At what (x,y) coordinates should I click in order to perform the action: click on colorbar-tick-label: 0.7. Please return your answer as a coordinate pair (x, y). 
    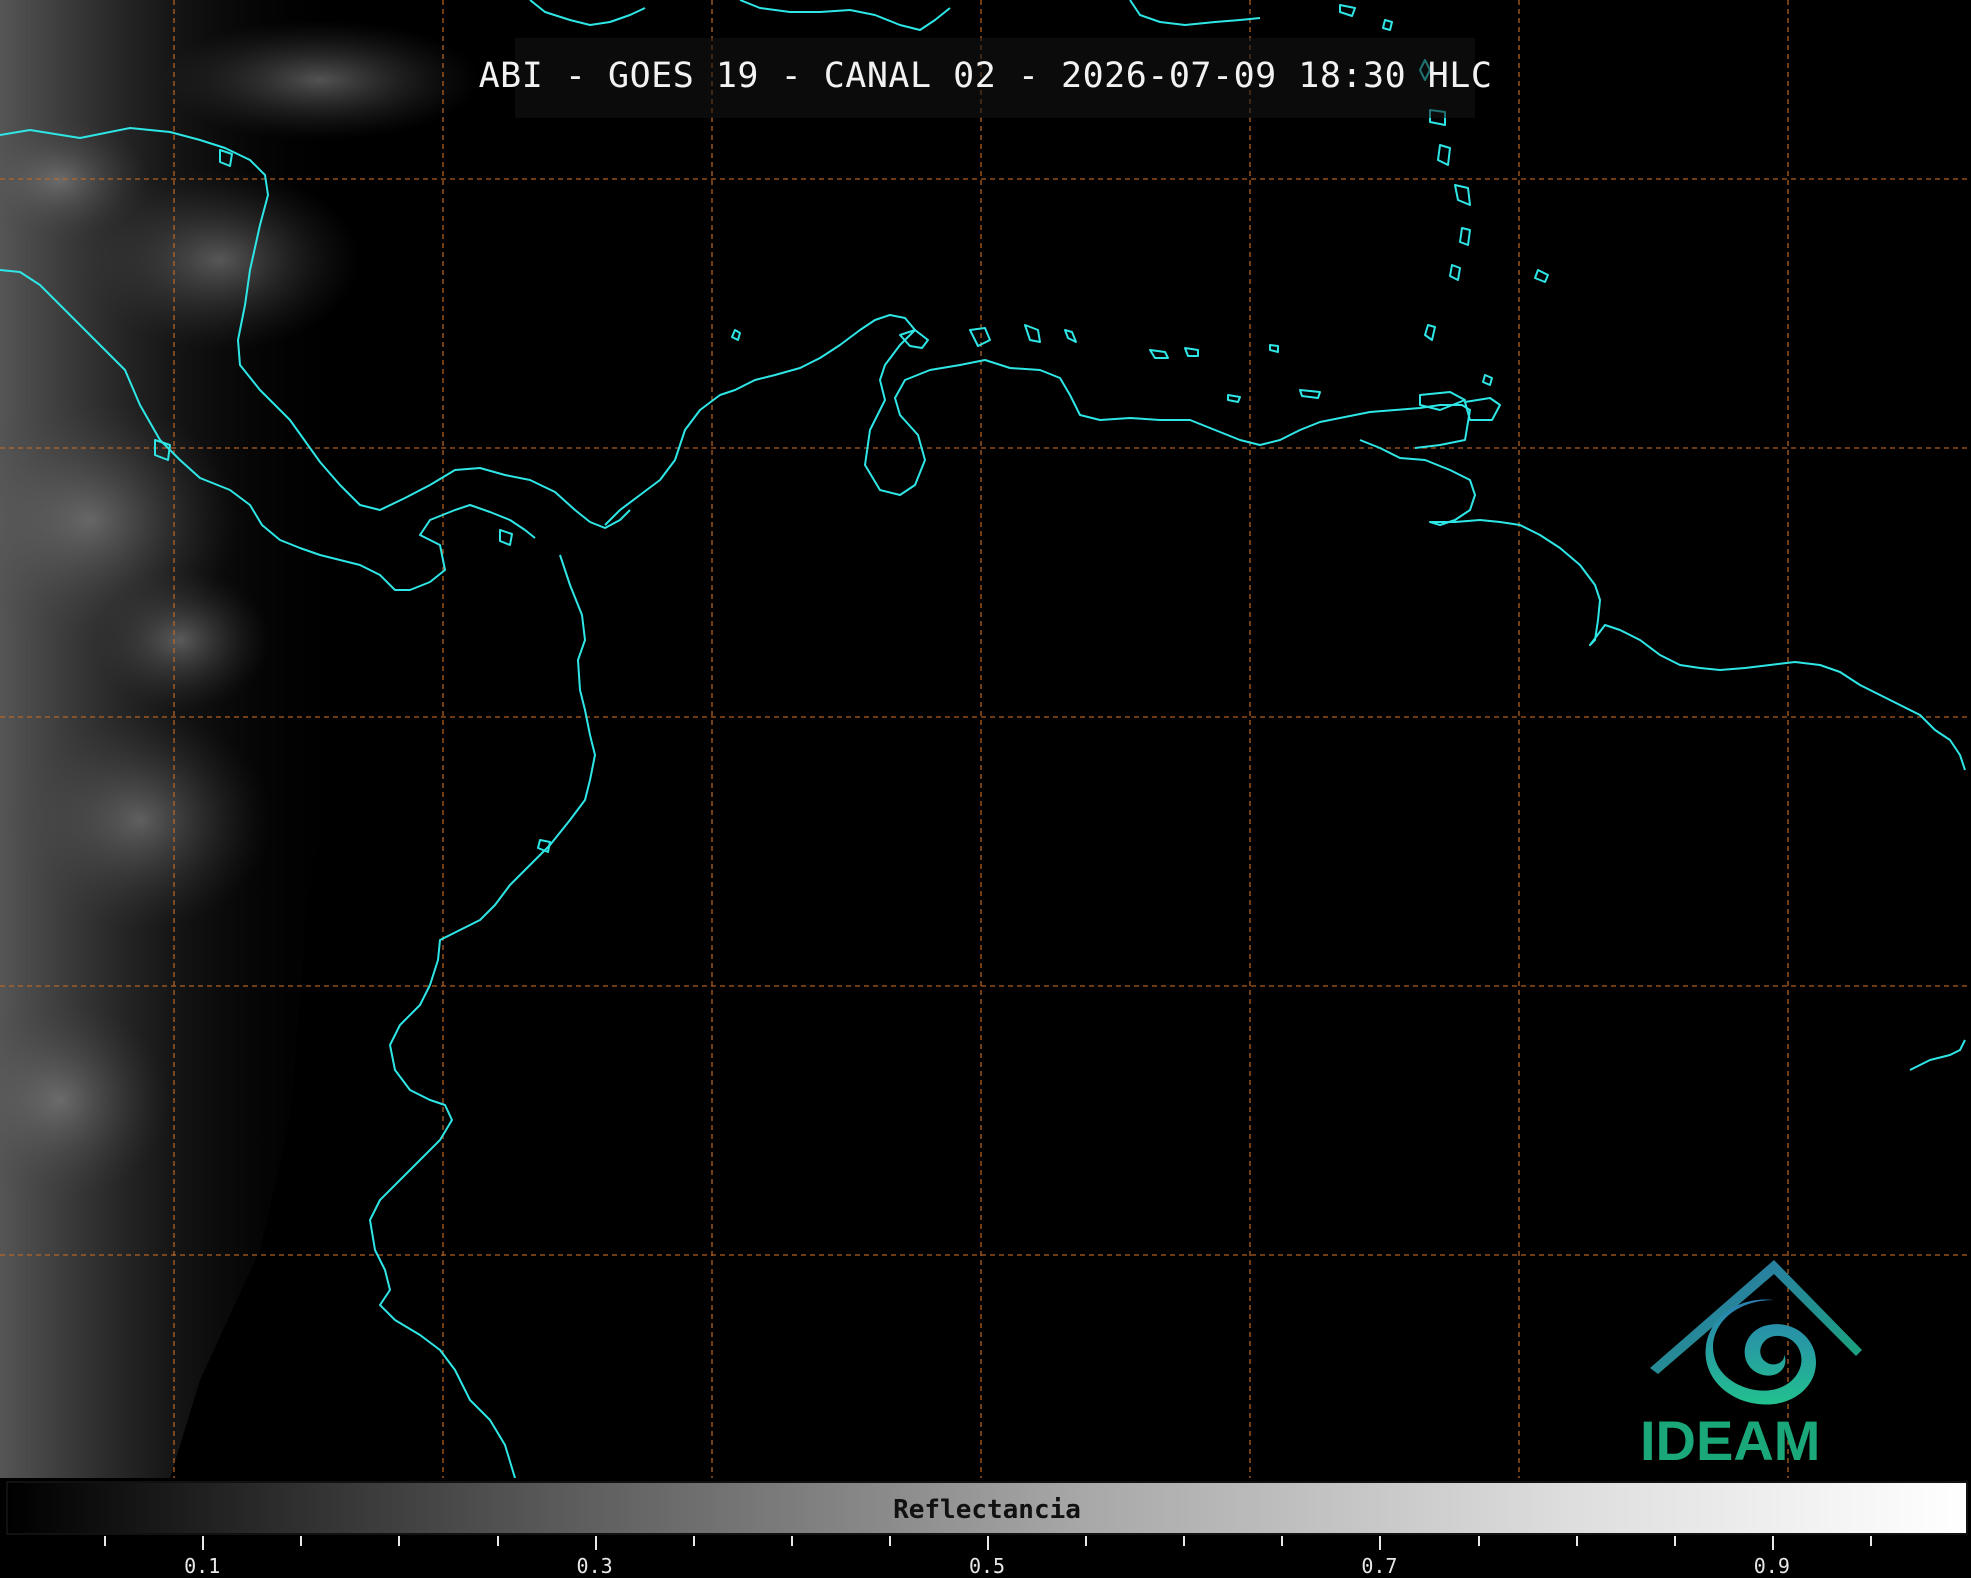
    Looking at the image, I should click on (1379, 1566).